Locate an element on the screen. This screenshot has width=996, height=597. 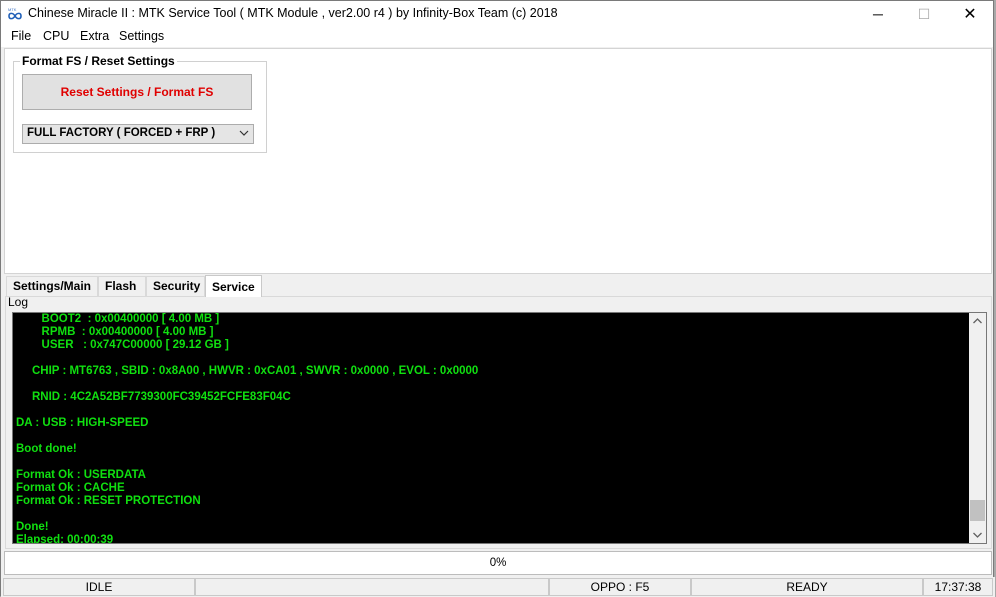
close-button: ✕ is located at coordinates (970, 14).